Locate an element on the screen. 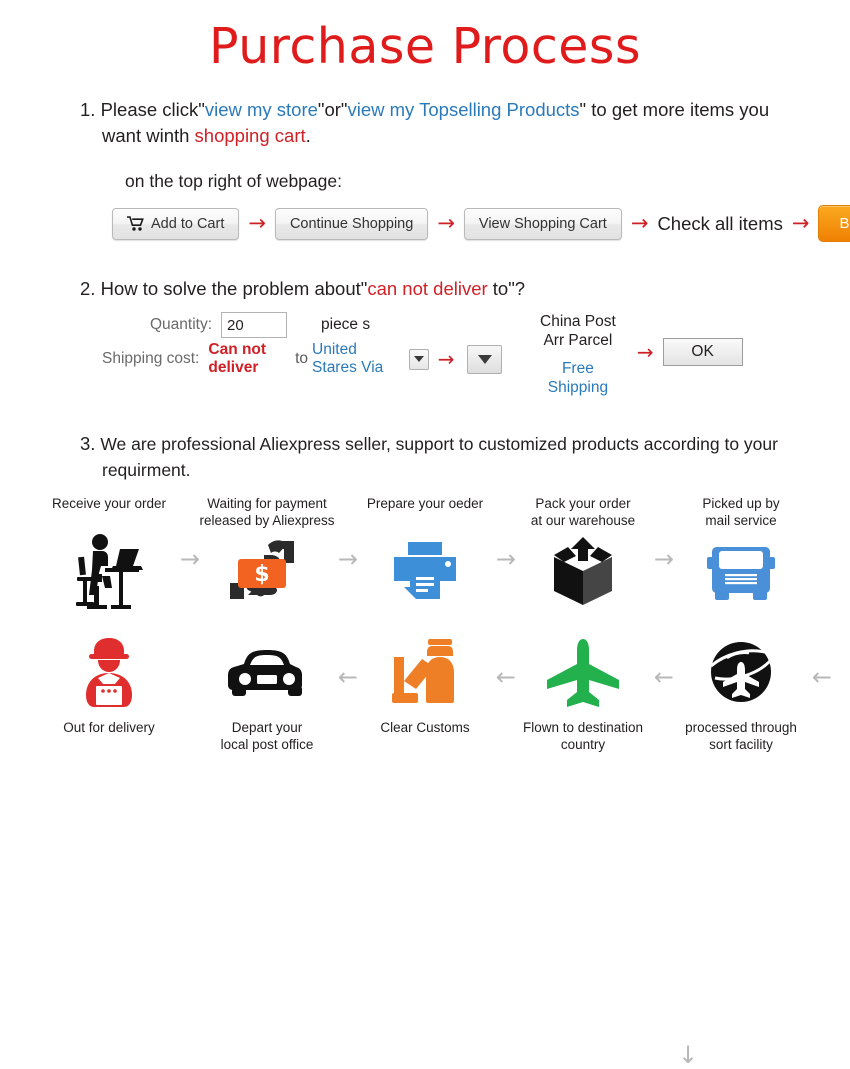 The height and width of the screenshot is (1069, 850). carrier-name-line2: Arr Parcel is located at coordinates (578, 340).